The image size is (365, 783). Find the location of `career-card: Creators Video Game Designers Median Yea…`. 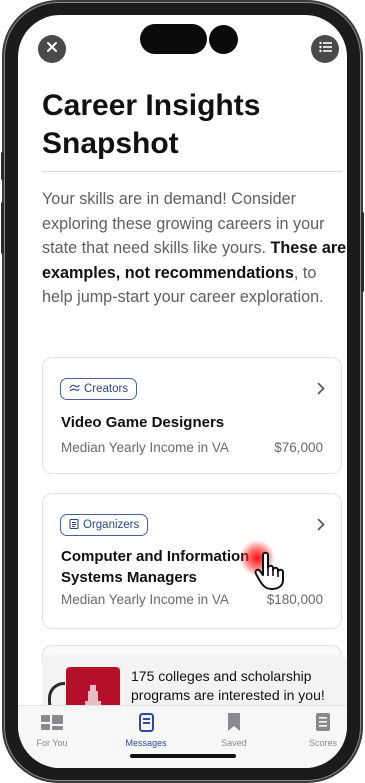

career-card: Creators Video Game Designers Median Yea… is located at coordinates (192, 415).